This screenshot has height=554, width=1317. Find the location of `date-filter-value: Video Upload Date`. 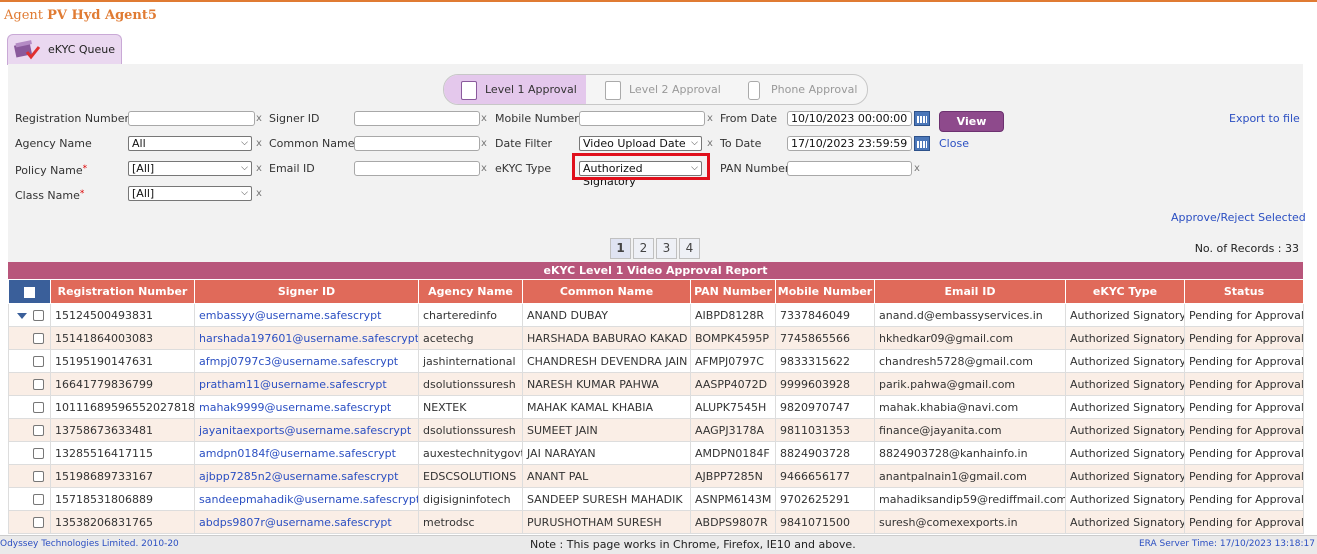

date-filter-value: Video Upload Date is located at coordinates (634, 143).